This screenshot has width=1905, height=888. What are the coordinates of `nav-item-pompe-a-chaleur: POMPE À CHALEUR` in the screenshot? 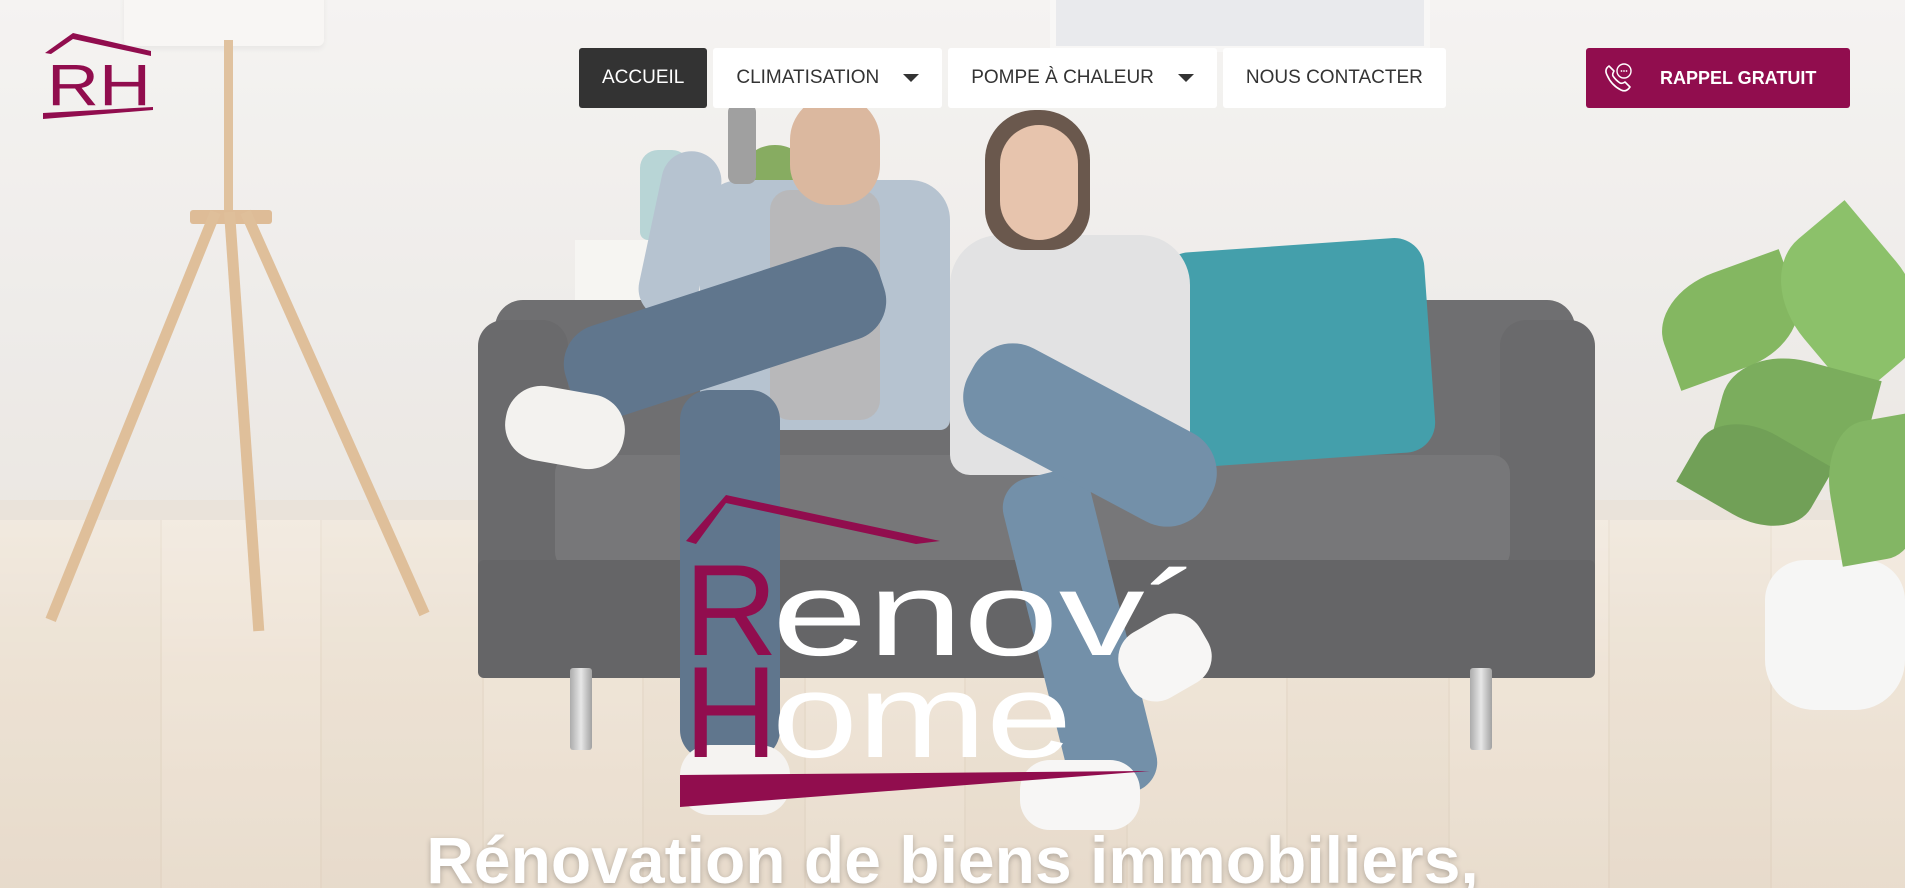 It's located at (1082, 78).